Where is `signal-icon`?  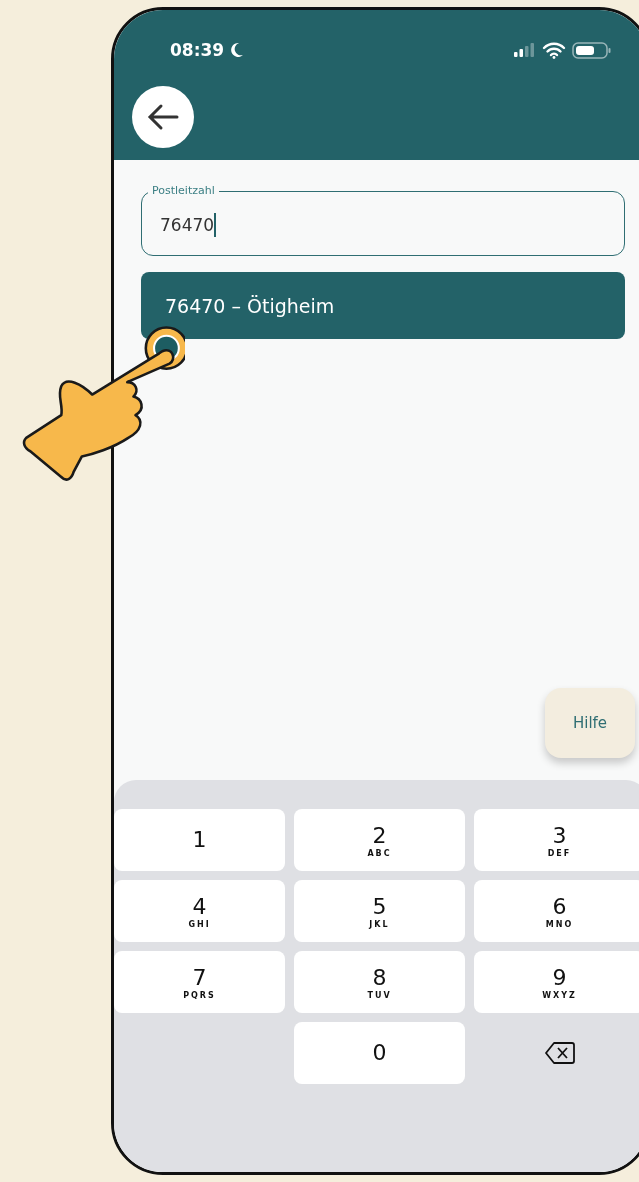 signal-icon is located at coordinates (525, 50).